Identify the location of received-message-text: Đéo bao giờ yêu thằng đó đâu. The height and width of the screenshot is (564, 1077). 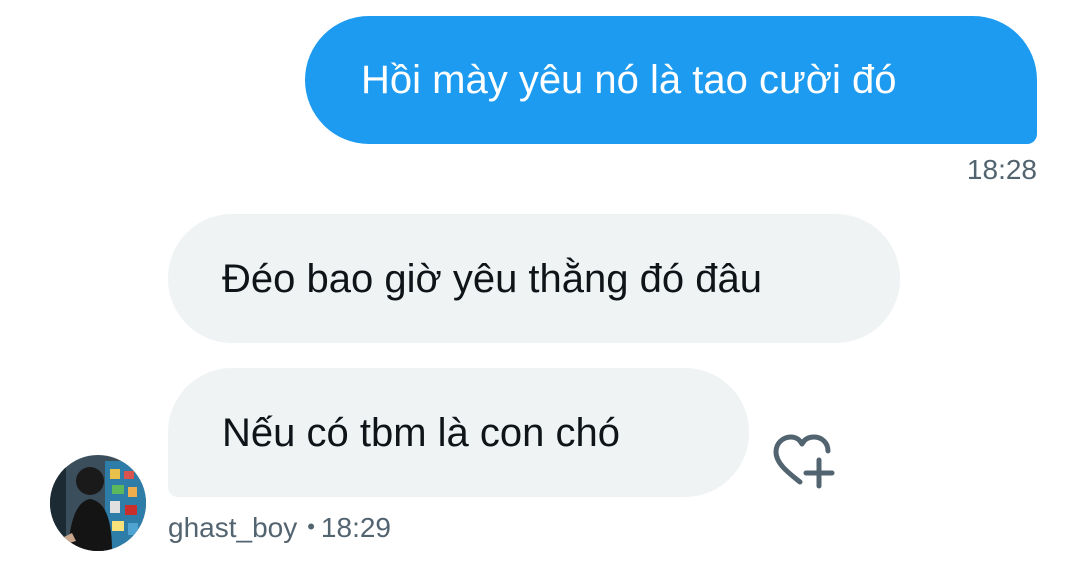
(492, 278).